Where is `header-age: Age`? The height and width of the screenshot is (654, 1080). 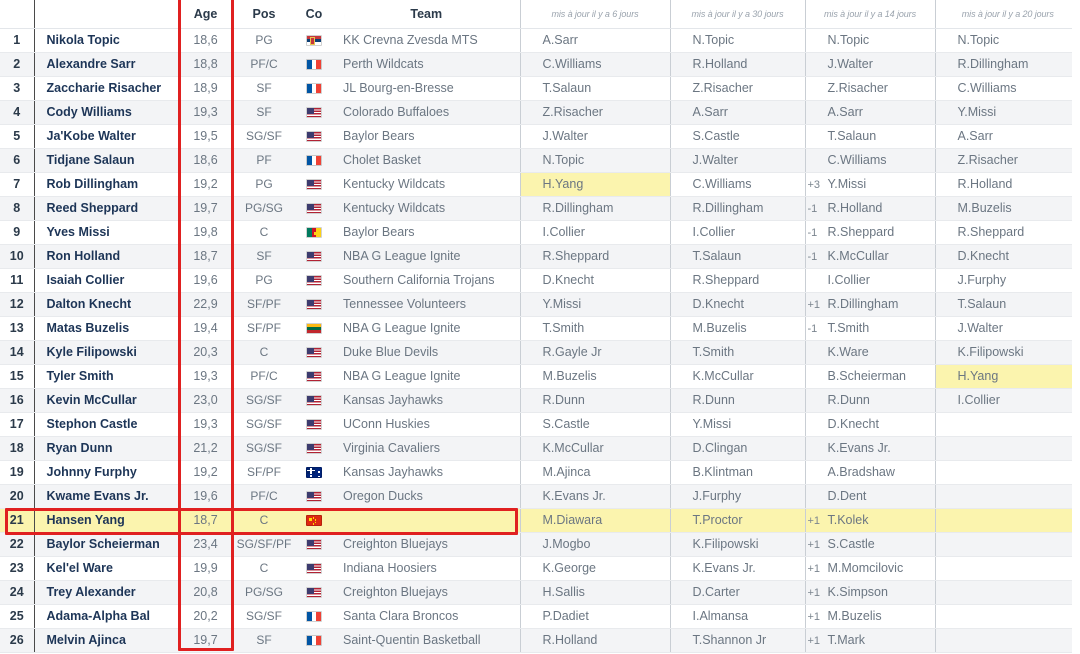 header-age: Age is located at coordinates (205, 14).